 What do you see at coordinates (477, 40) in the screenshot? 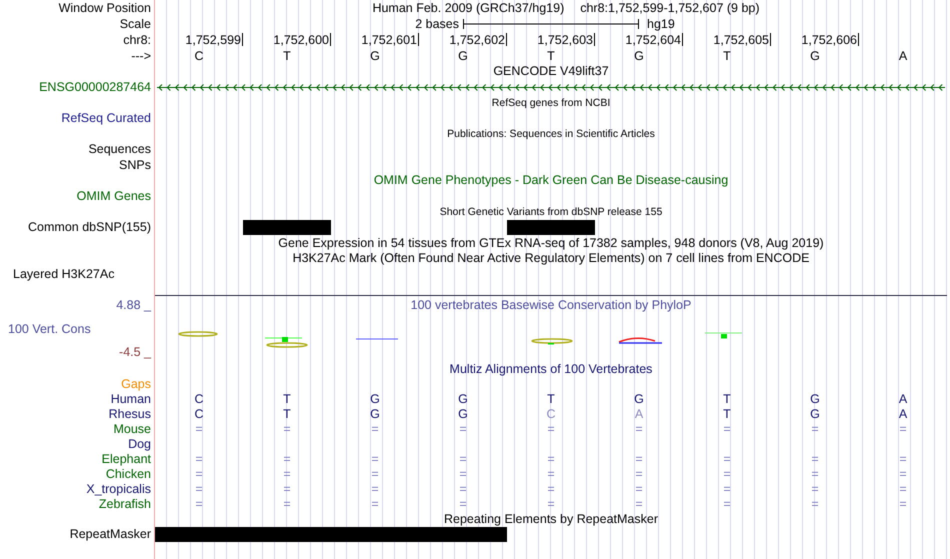
I see `position-label: 1,752,602` at bounding box center [477, 40].